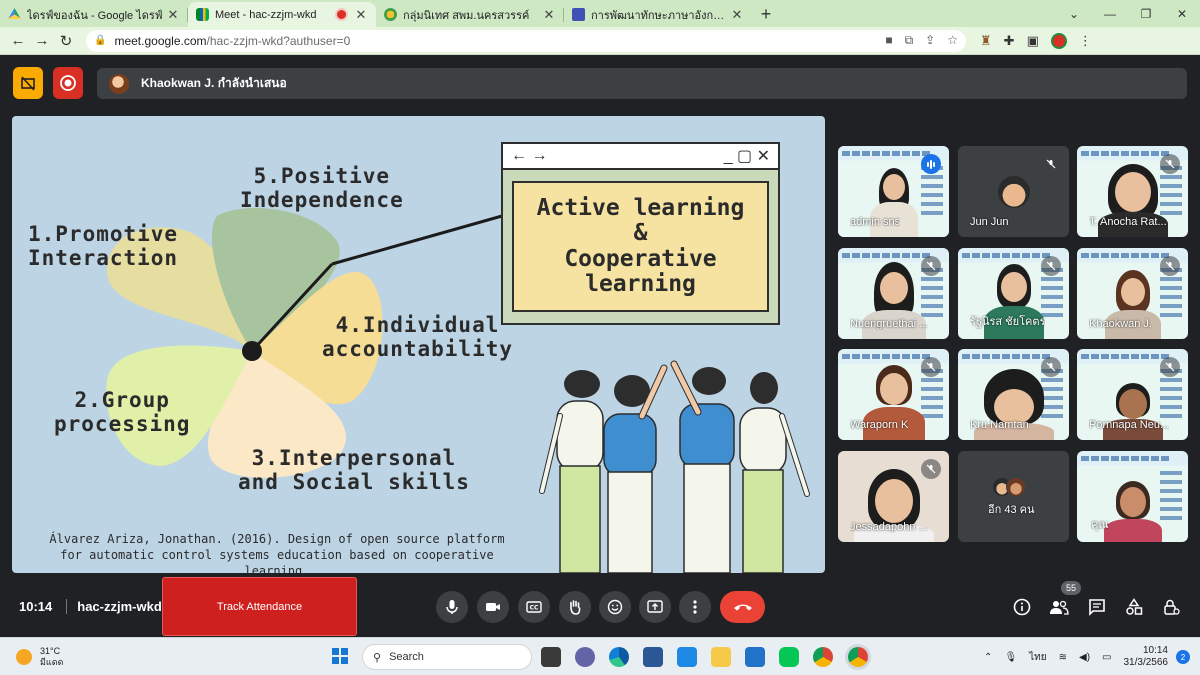  I want to click on participant-tile: Kru Namtan, so click(1013, 394).